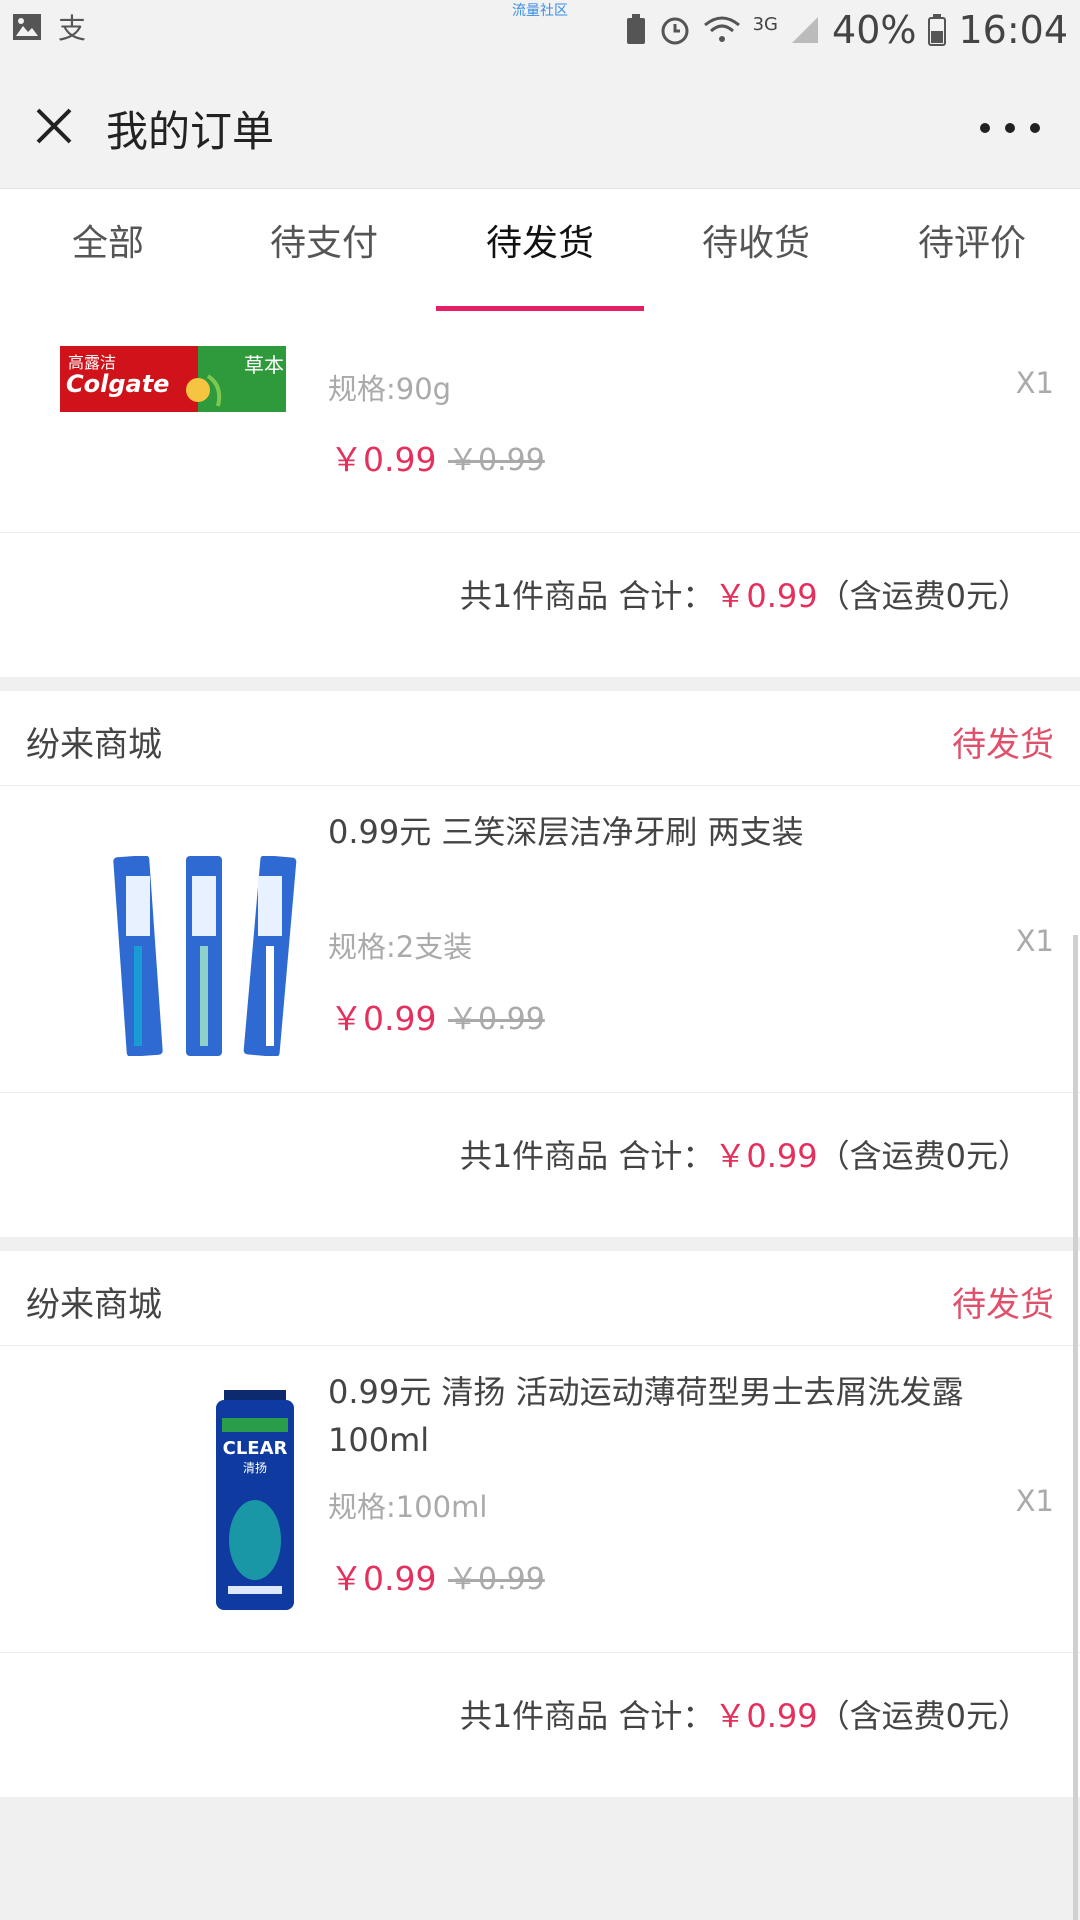 This screenshot has width=1080, height=1920. I want to click on alipay-icon: 支, so click(72, 27).